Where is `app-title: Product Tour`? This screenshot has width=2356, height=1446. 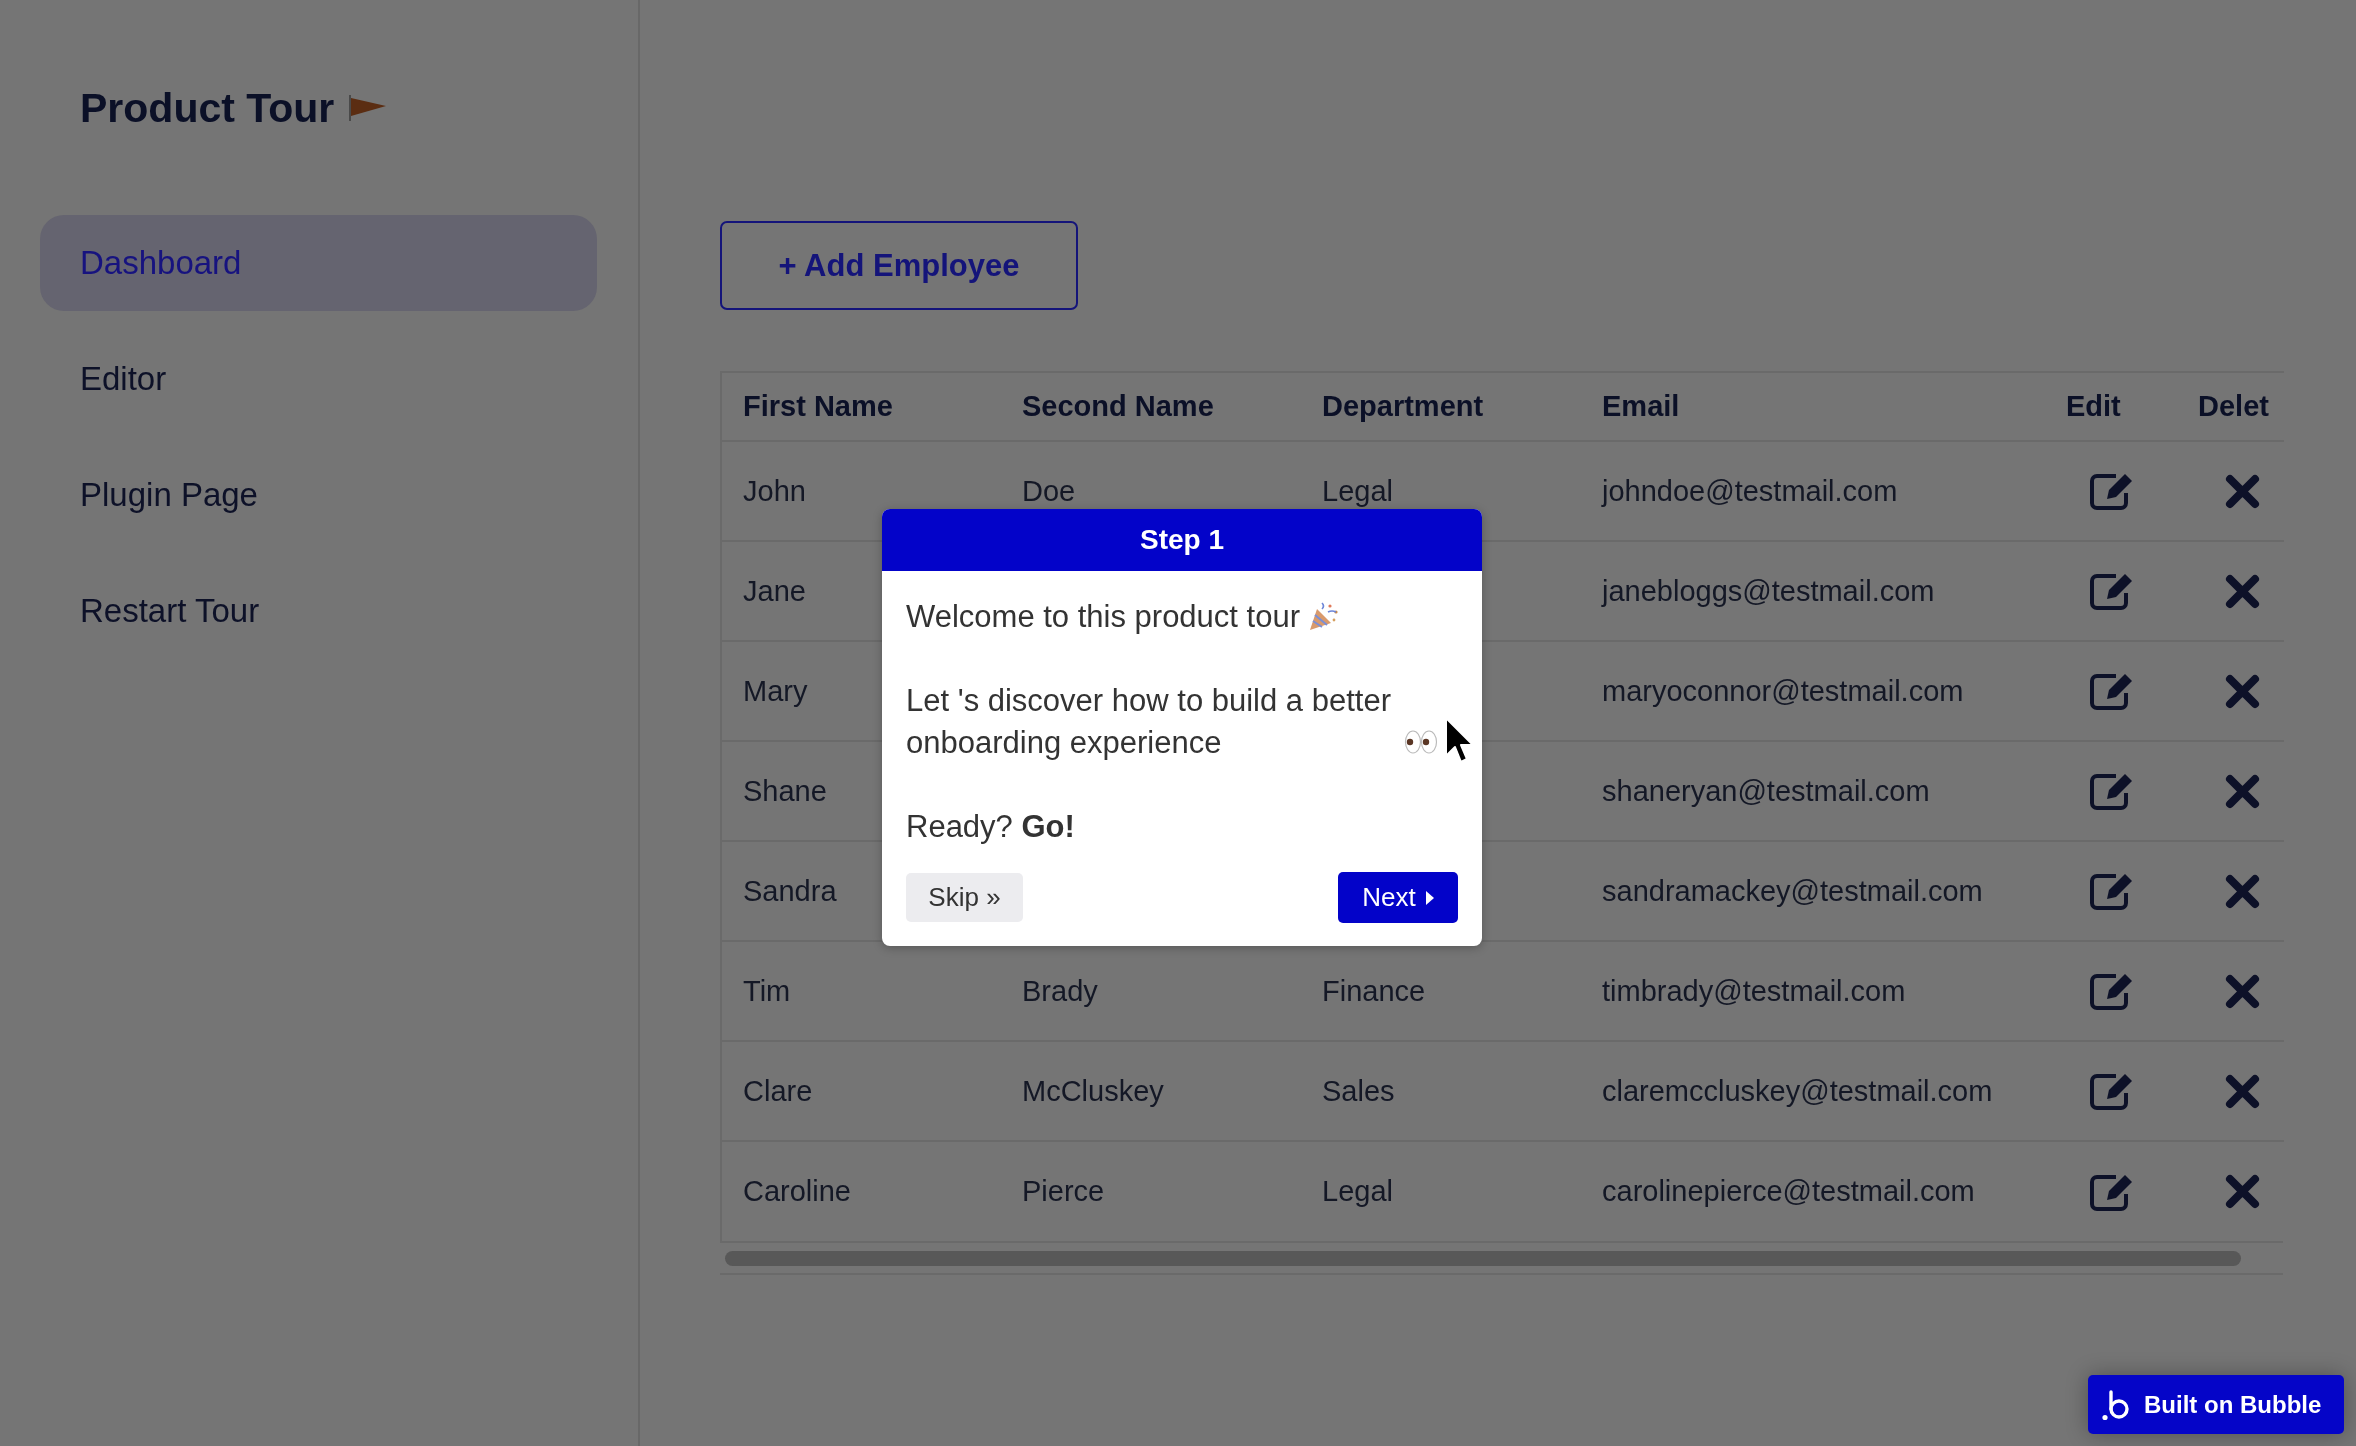 app-title: Product Tour is located at coordinates (207, 108).